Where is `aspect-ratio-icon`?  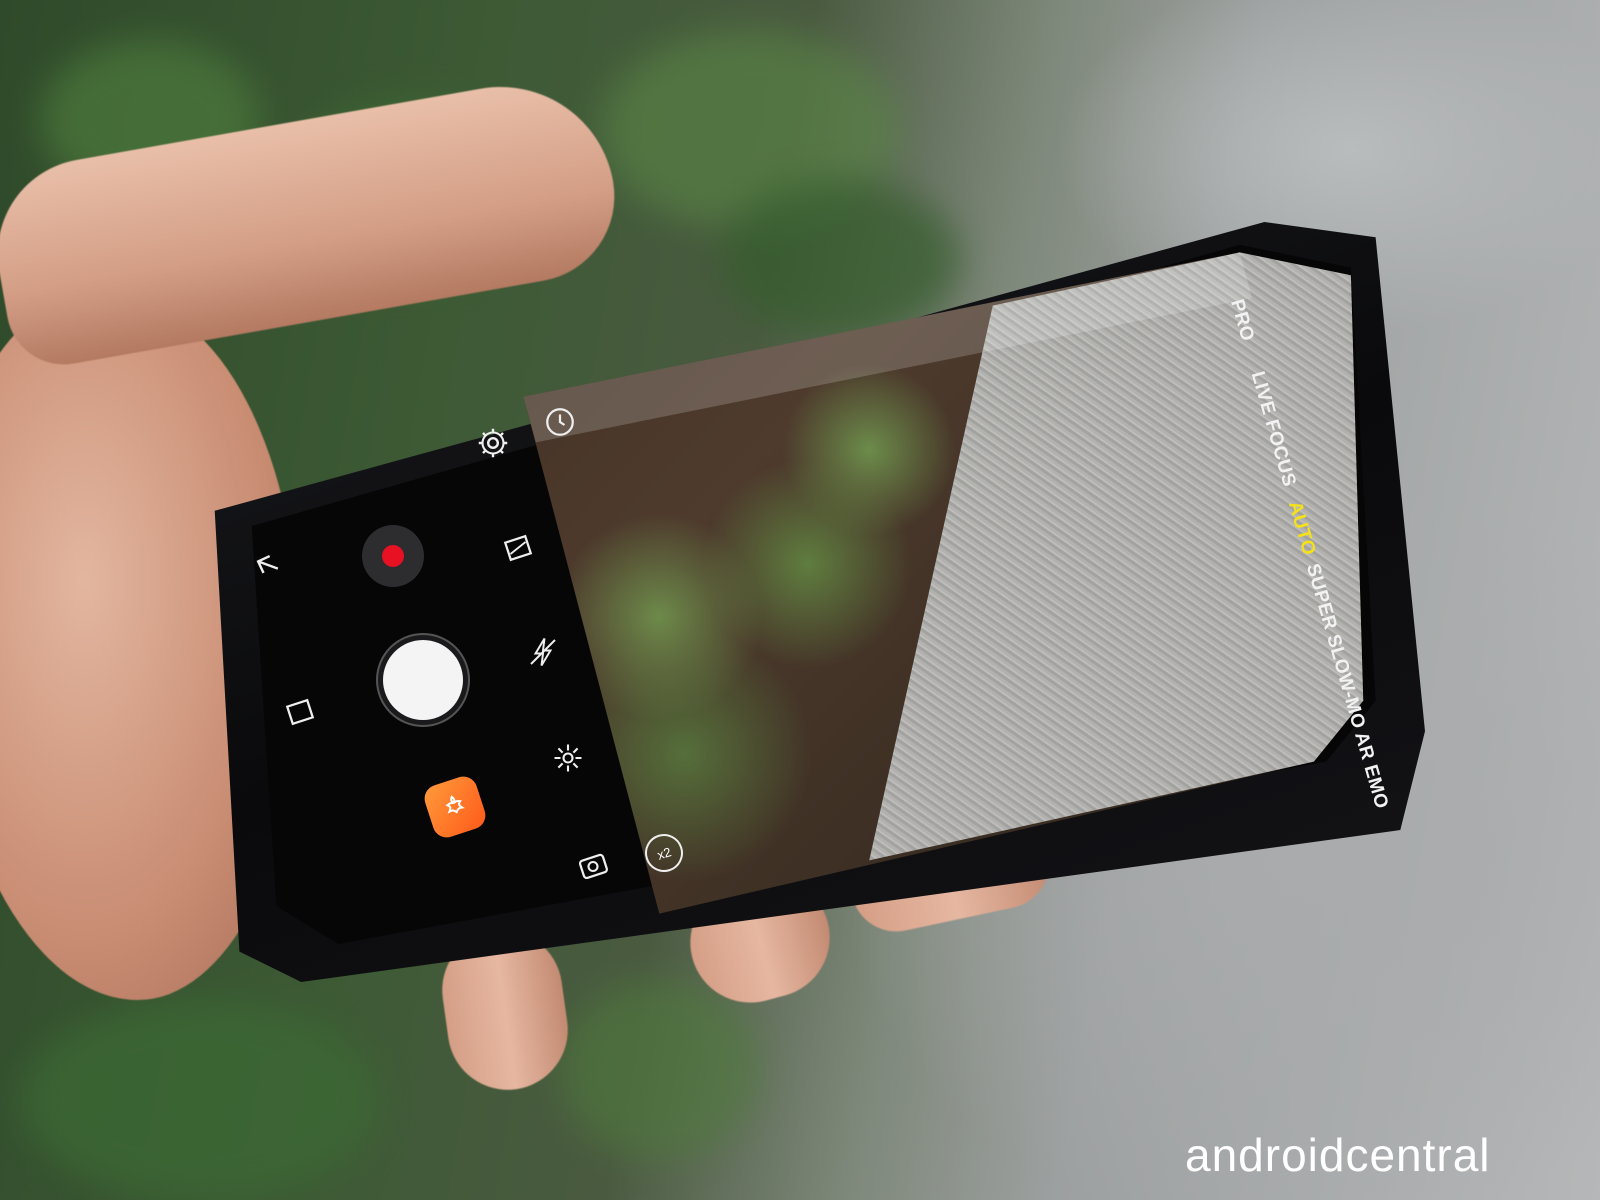
aspect-ratio-icon is located at coordinates (518, 548).